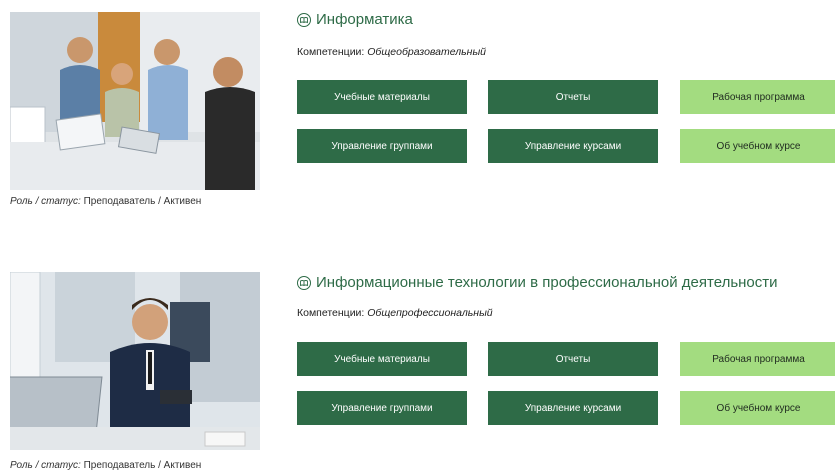 The image size is (835, 471). Describe the element at coordinates (430, 313) in the screenshot. I see `competencies-value: Общепрофессиональный` at that location.